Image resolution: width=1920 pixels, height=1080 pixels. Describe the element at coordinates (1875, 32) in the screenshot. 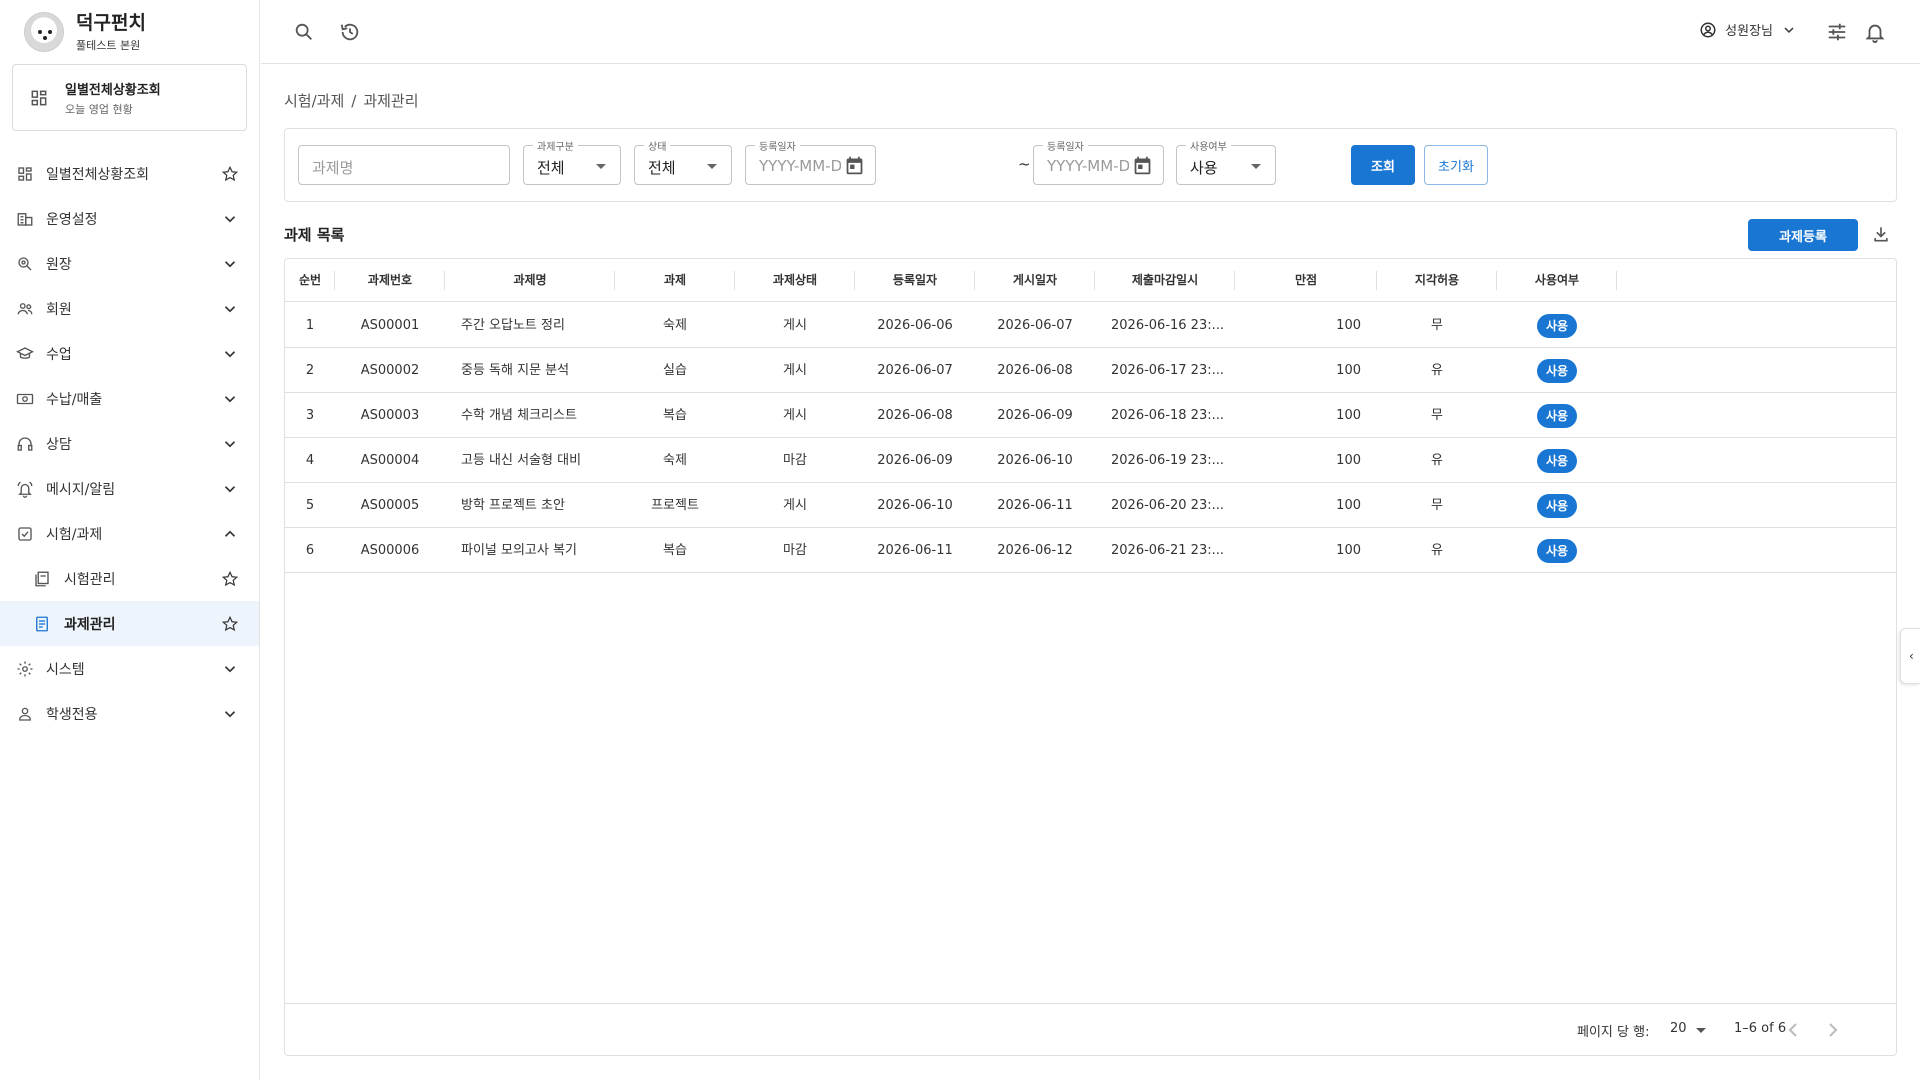

I see `bell-icon` at that location.